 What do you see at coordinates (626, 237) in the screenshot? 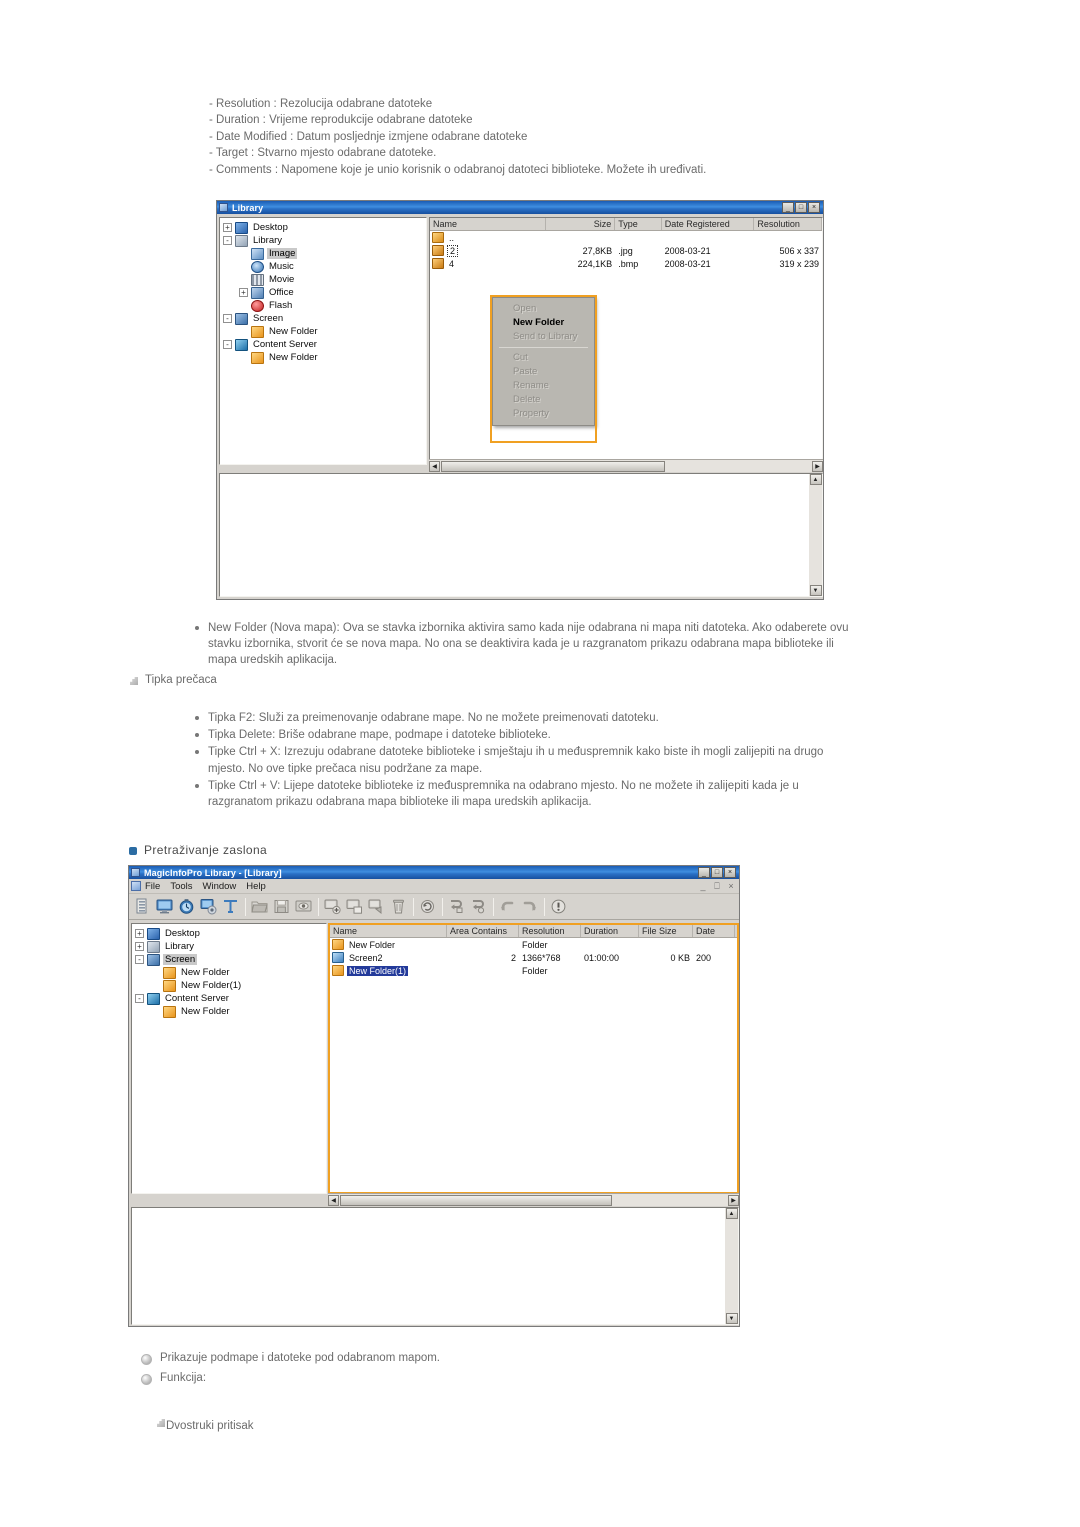
I see `table-row: ..` at bounding box center [626, 237].